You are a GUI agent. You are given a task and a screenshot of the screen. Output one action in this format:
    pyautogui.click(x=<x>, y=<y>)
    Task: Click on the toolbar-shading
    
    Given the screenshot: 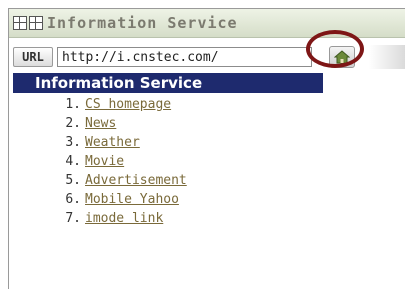 What is the action you would take?
    pyautogui.click(x=387, y=57)
    